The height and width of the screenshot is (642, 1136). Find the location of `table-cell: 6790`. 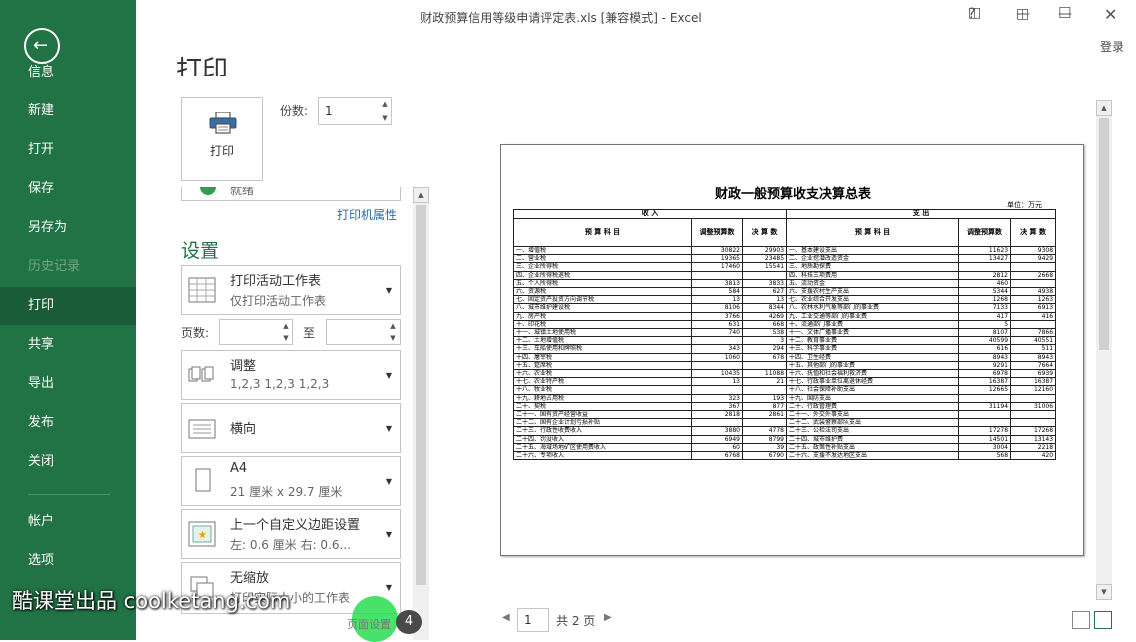

table-cell: 6790 is located at coordinates (764, 456).